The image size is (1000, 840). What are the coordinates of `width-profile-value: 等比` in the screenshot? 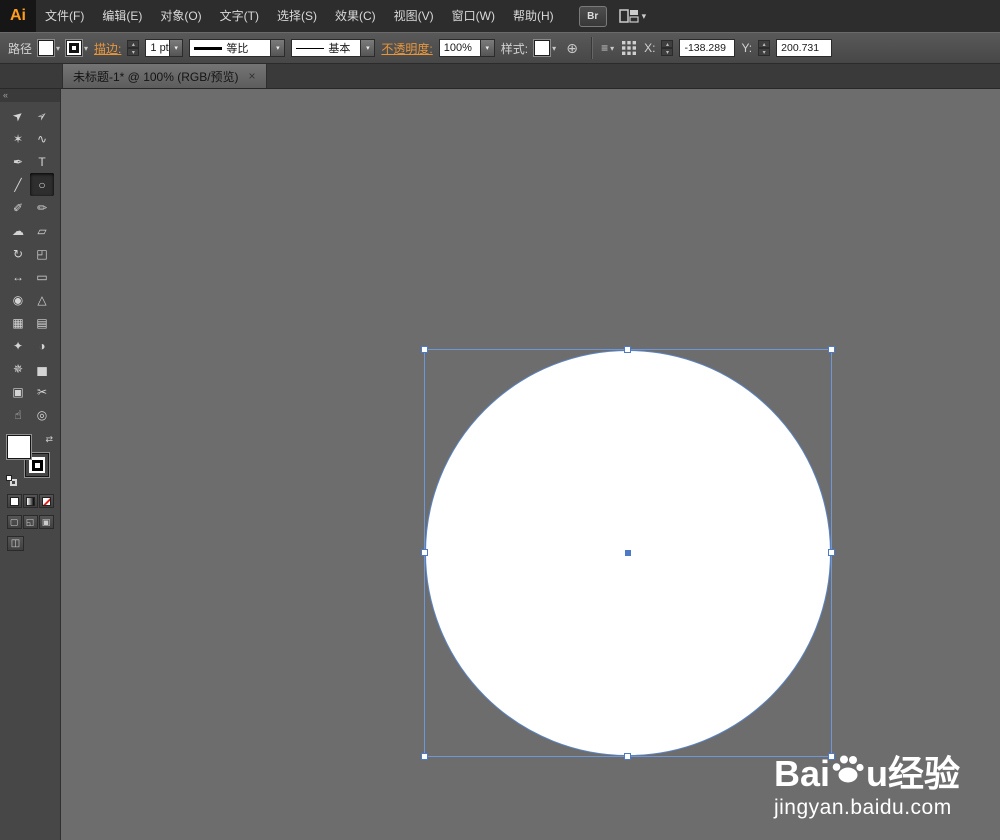 It's located at (237, 49).